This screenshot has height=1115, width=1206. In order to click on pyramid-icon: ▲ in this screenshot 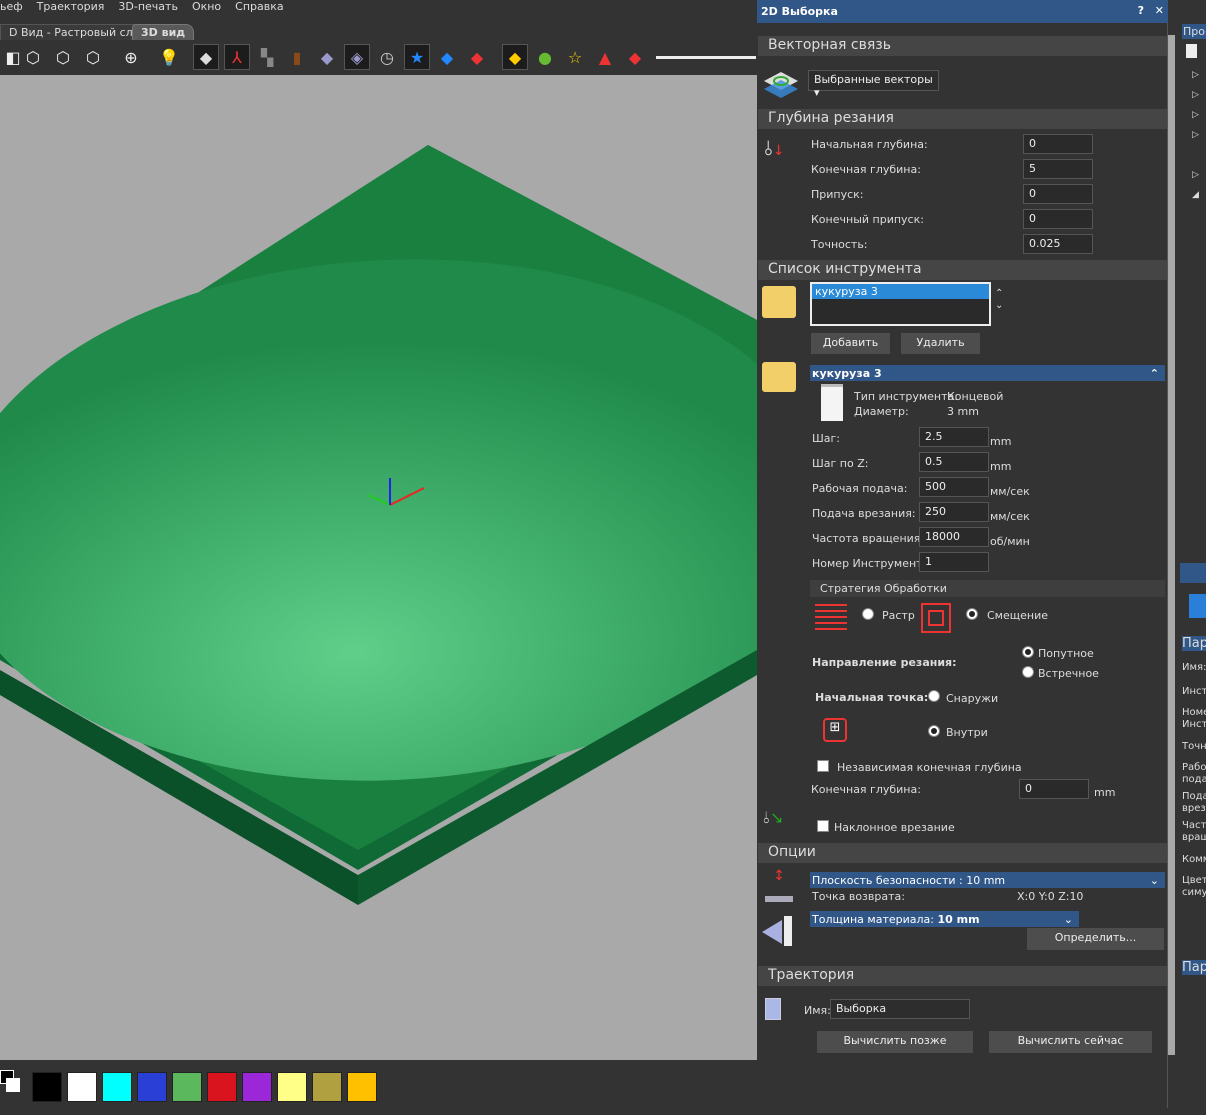, I will do `click(605, 57)`.